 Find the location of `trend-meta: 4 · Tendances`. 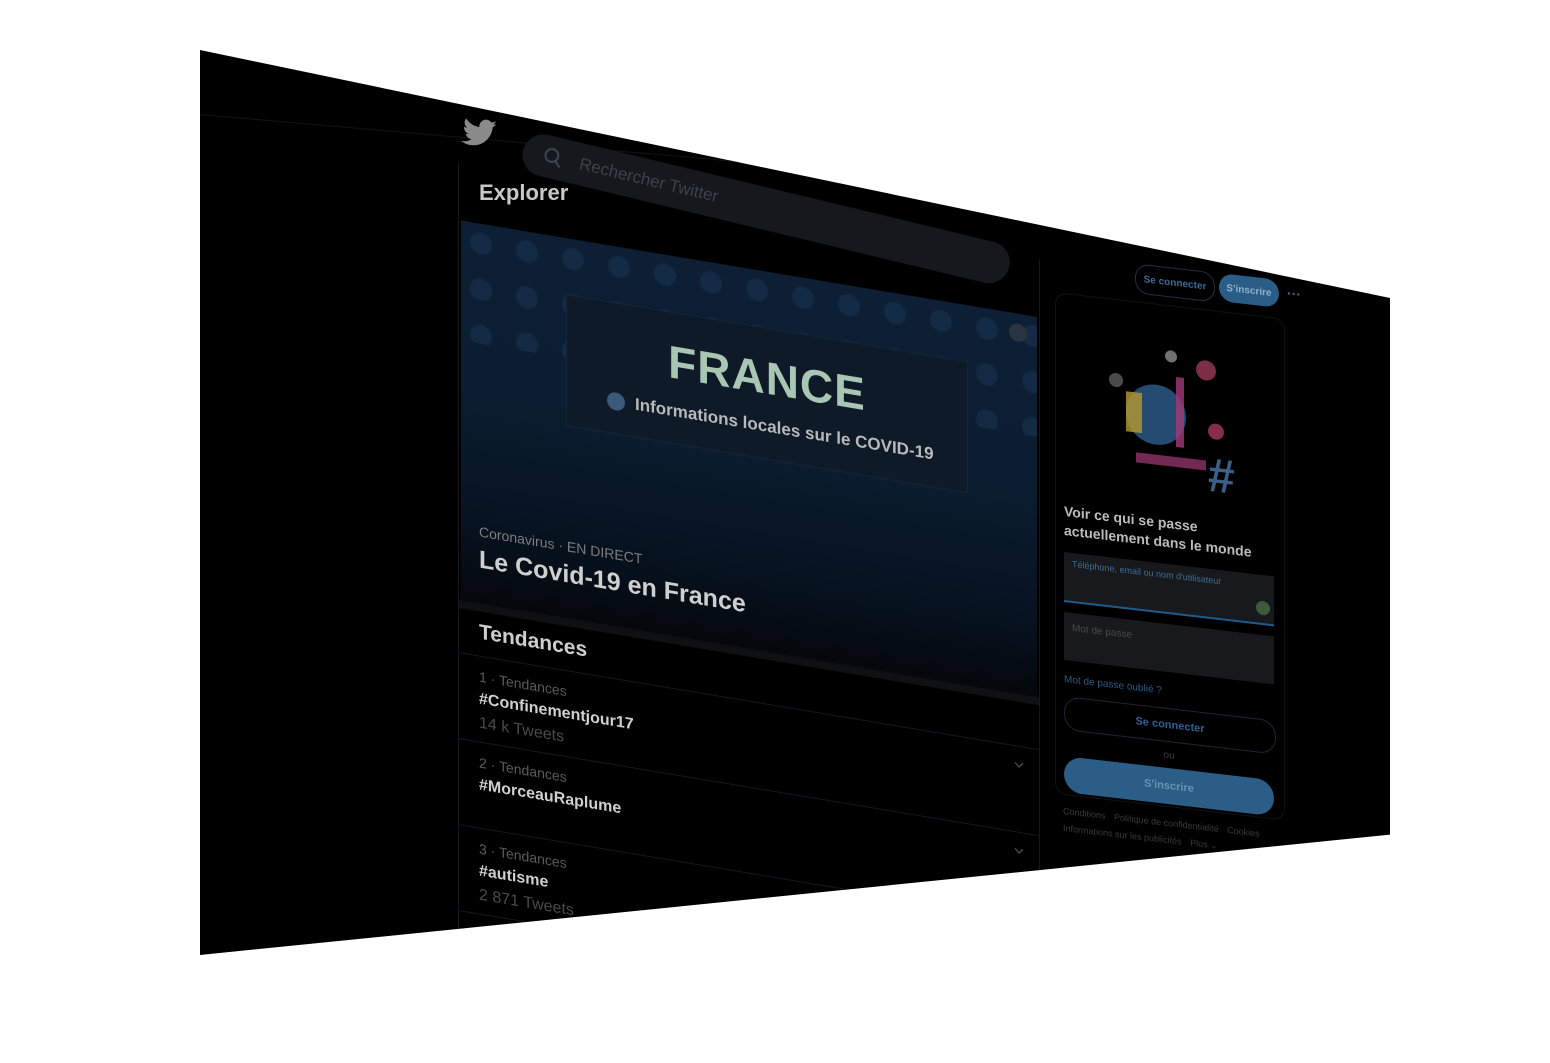

trend-meta: 4 · Tendances is located at coordinates (523, 940).